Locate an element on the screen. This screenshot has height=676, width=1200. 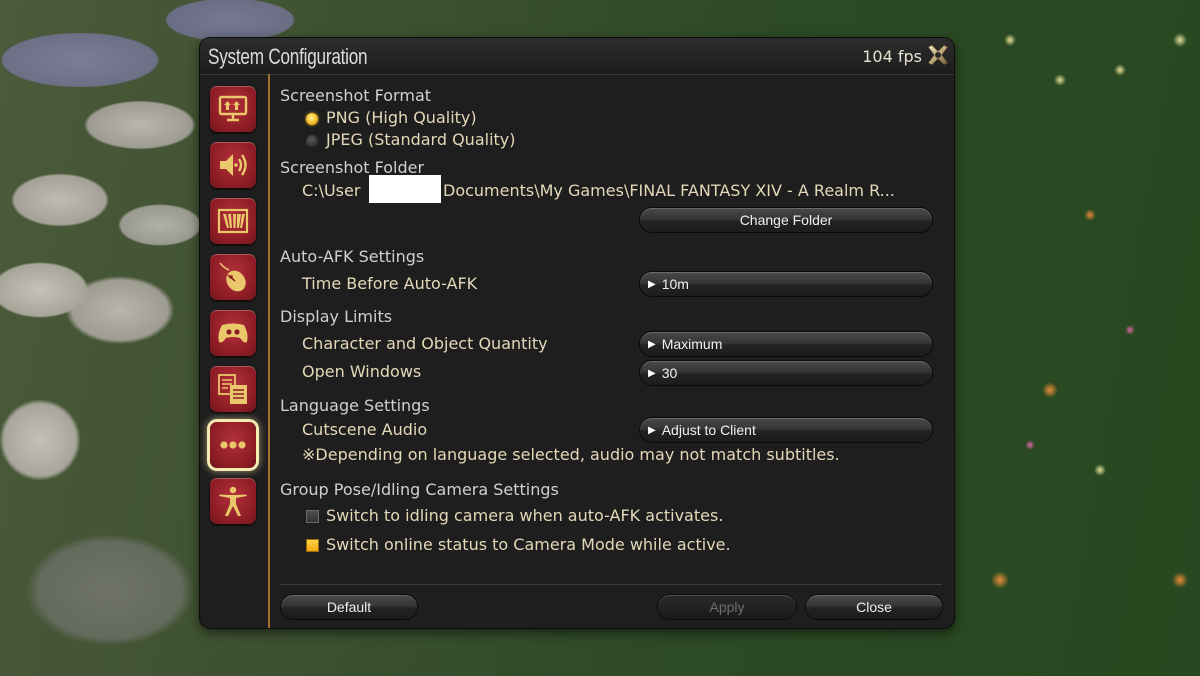
object-quantity-dropdown: ▶ Maximum is located at coordinates (786, 344).